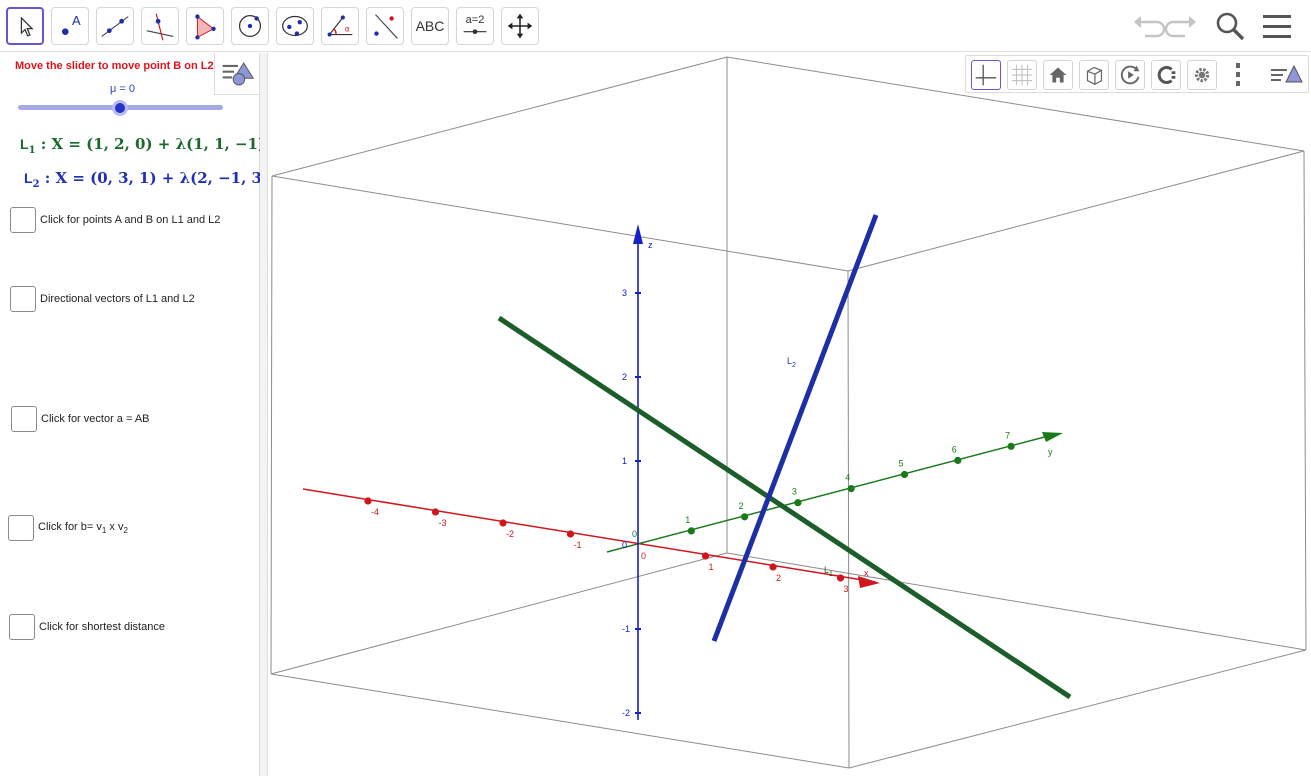 This screenshot has width=1311, height=776. Describe the element at coordinates (24, 144) in the screenshot. I see `line-l1-name: L` at that location.